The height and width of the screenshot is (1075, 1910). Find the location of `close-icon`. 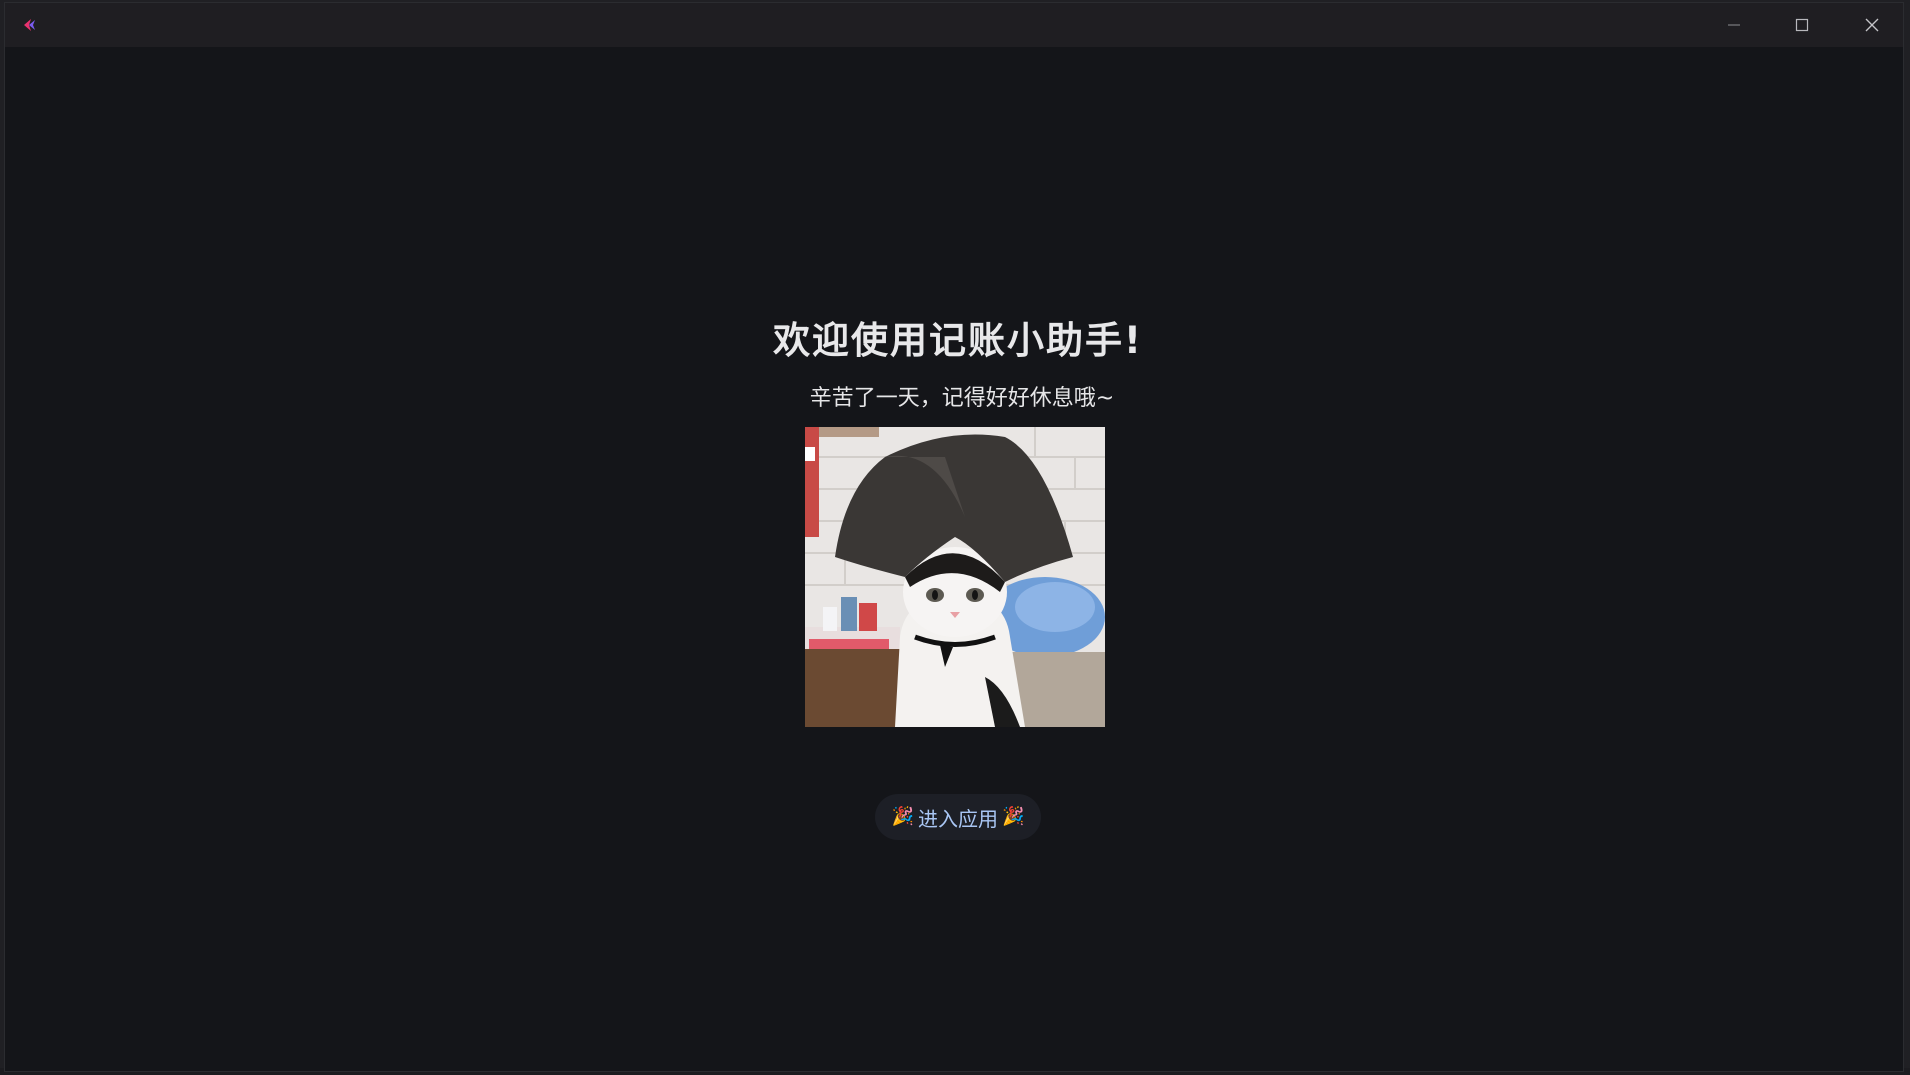

close-icon is located at coordinates (1872, 25).